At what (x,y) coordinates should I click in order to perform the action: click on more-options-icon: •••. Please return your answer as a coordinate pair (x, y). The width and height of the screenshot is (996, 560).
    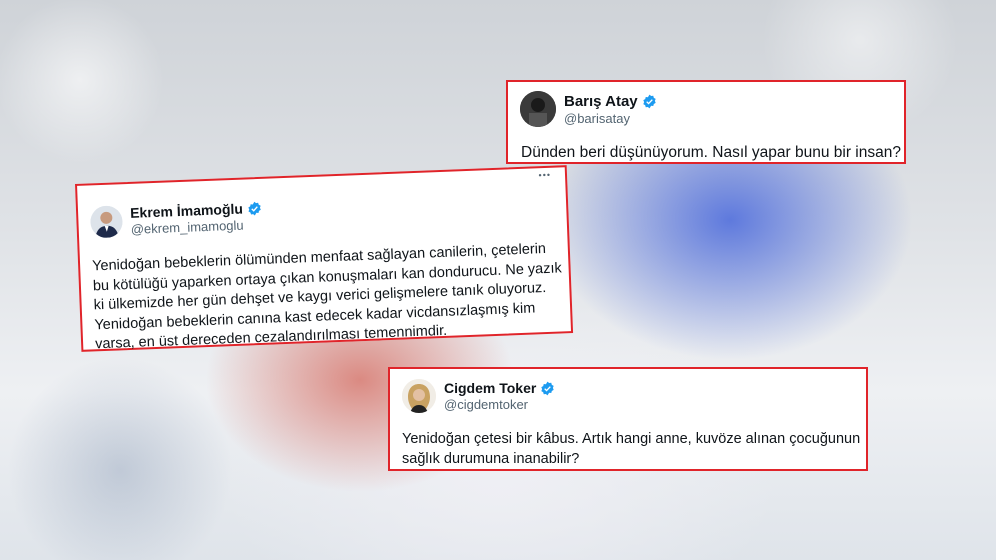
    Looking at the image, I should click on (544, 175).